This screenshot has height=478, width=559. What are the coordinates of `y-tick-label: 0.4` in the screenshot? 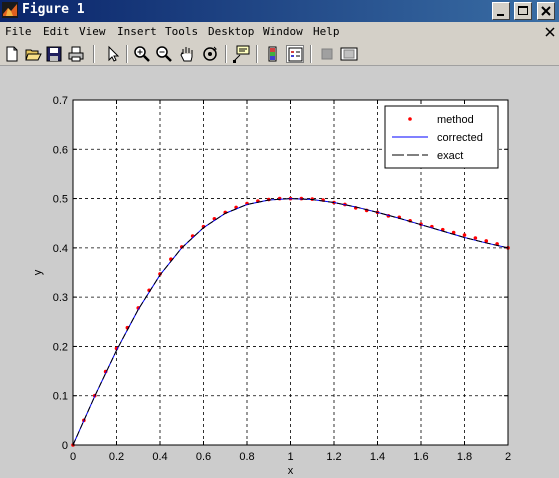 It's located at (60, 249).